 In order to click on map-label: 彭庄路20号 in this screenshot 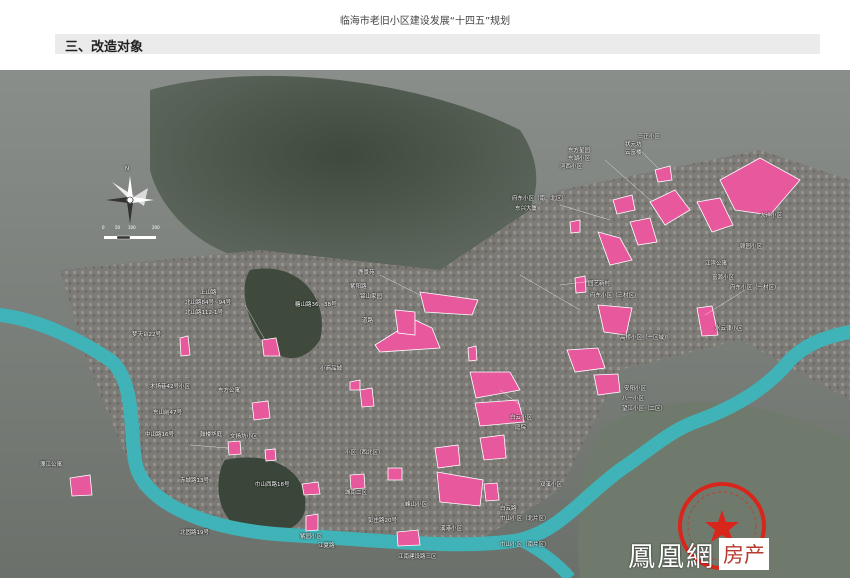, I will do `click(382, 521)`.